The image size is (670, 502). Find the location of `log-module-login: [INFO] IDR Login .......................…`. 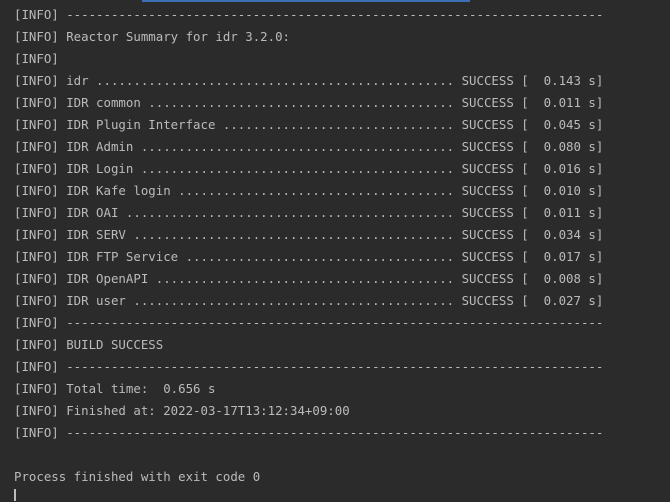

log-module-login: [INFO] IDR Login .......................… is located at coordinates (309, 168).